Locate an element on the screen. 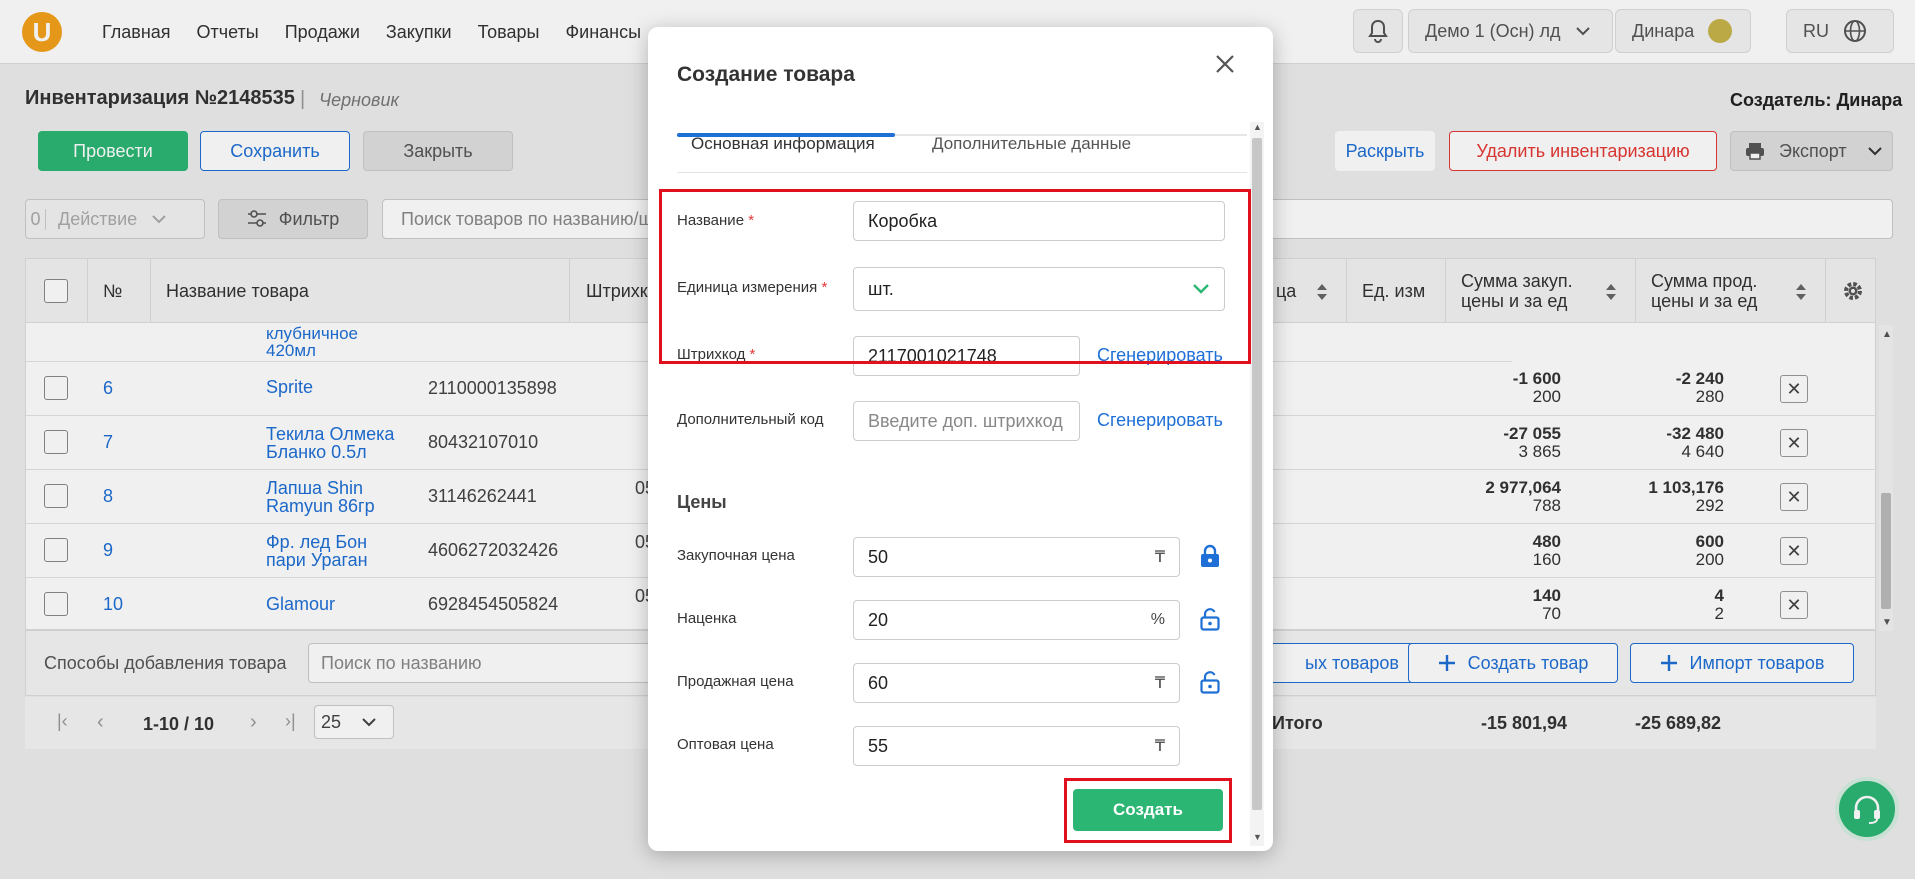  wholesale-price-input: 55 ₸ is located at coordinates (1016, 746).